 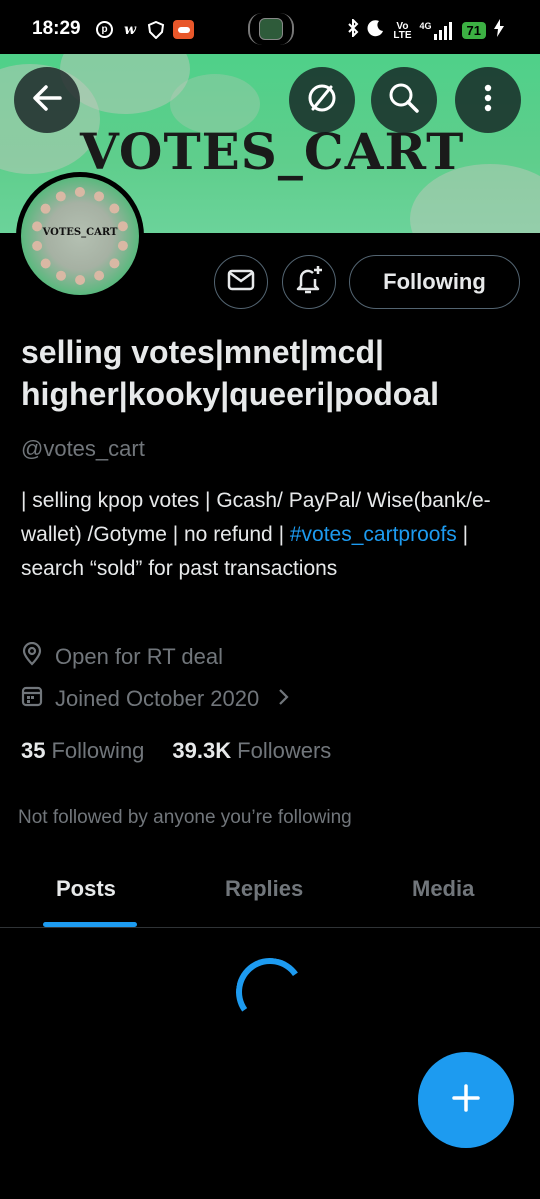 I want to click on back-arrow-icon, so click(x=47, y=100).